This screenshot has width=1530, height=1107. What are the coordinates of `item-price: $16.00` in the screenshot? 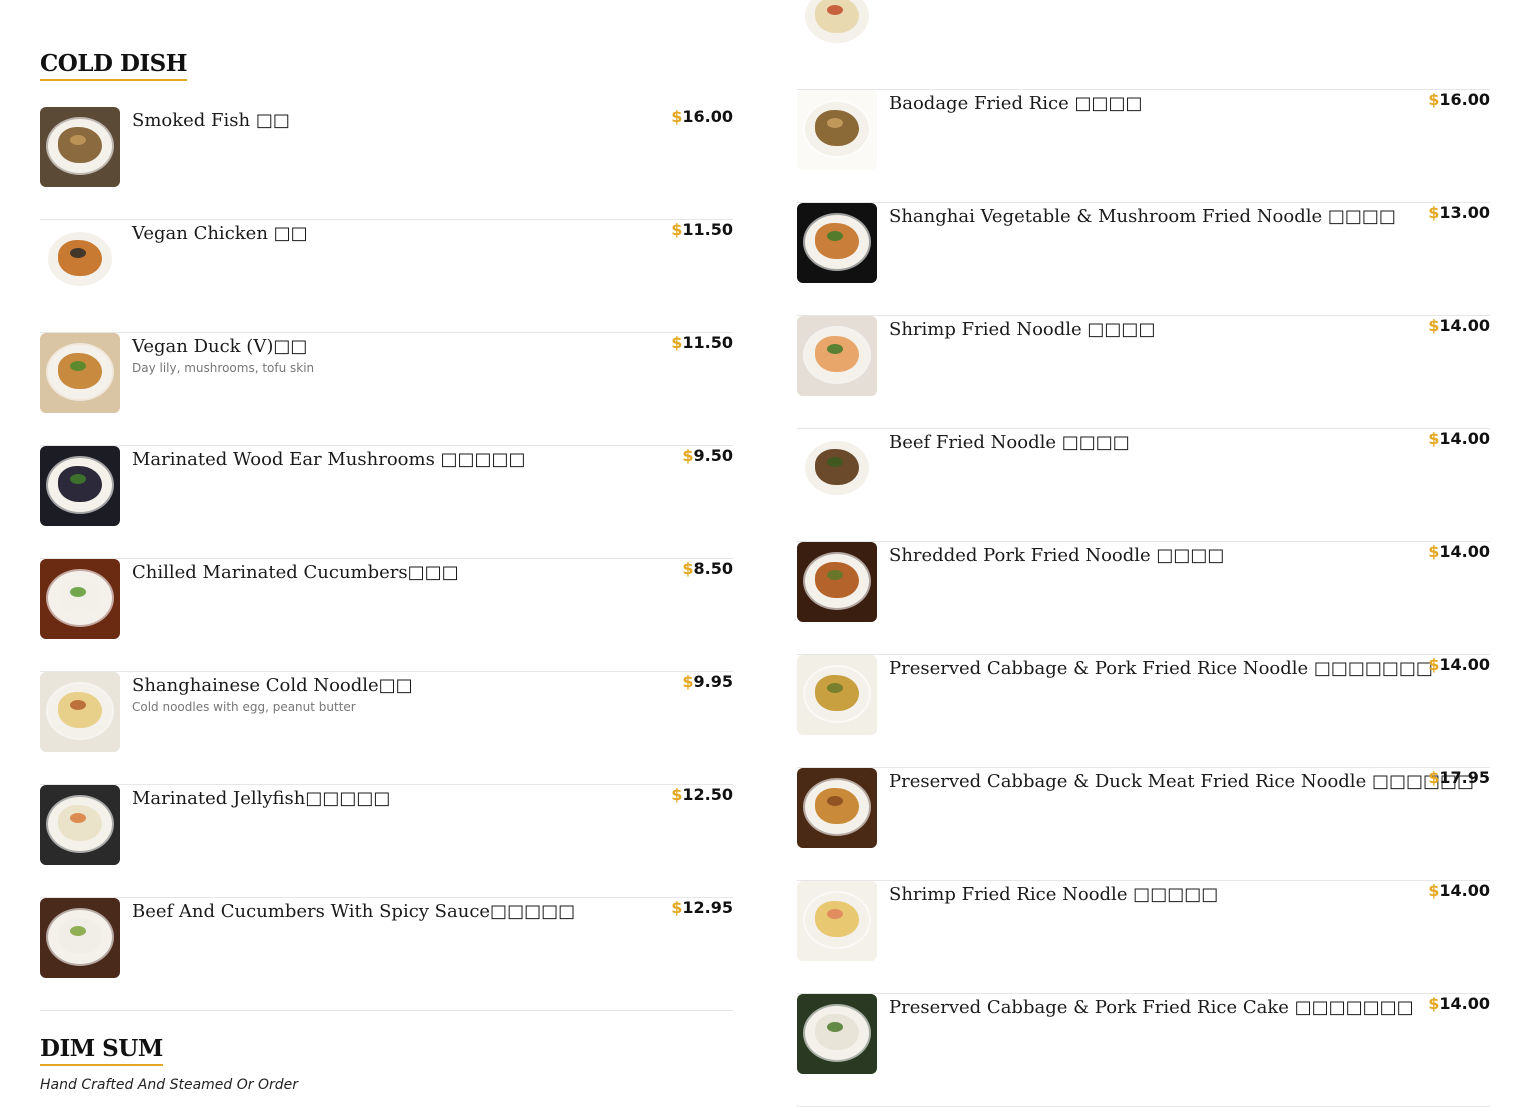 It's located at (1459, 99).